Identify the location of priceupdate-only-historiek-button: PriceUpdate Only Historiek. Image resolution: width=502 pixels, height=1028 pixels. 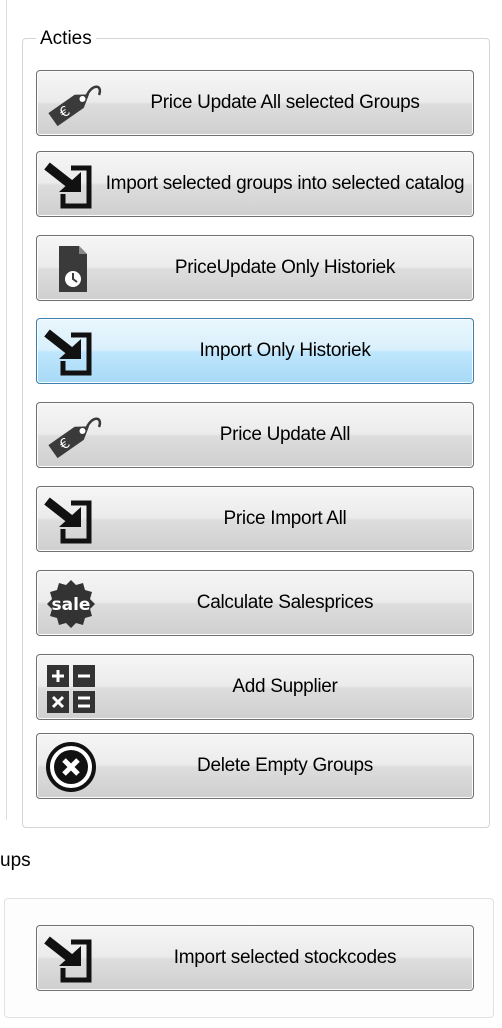
(255, 268).